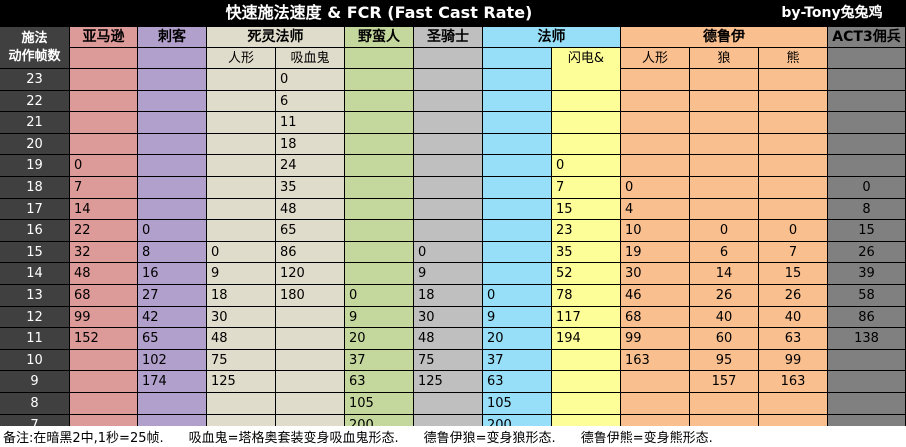  Describe the element at coordinates (655, 252) in the screenshot. I see `fcr-value-cell: 19` at that location.